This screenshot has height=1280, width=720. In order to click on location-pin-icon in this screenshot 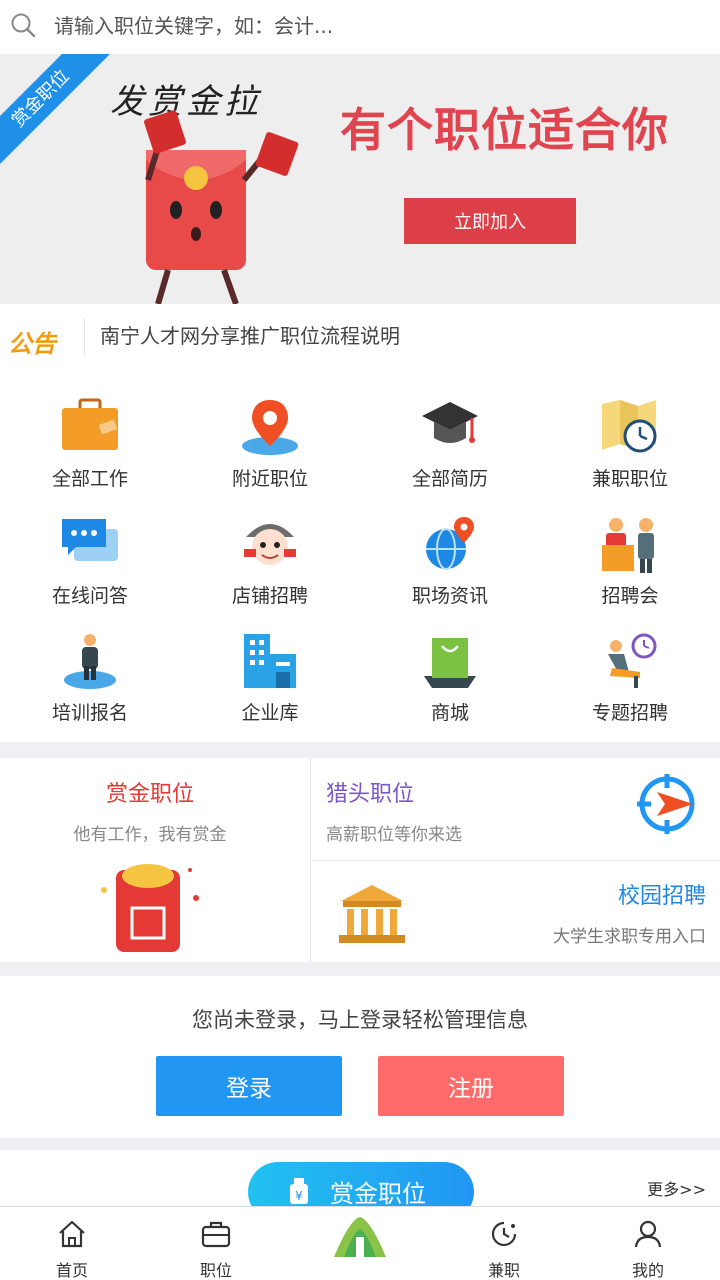, I will do `click(270, 427)`.